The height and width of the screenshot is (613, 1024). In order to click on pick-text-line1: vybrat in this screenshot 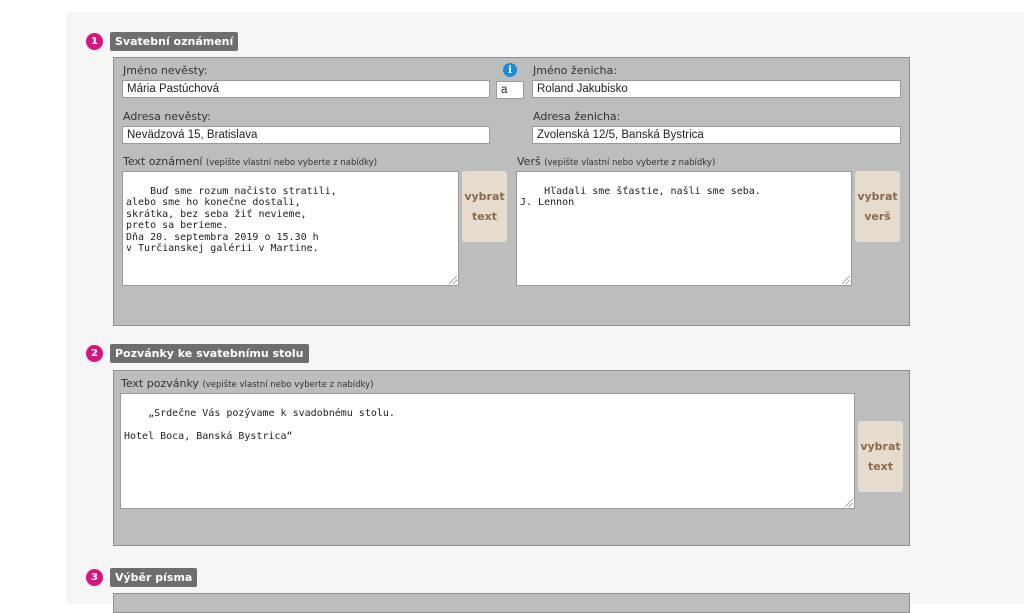, I will do `click(484, 196)`.